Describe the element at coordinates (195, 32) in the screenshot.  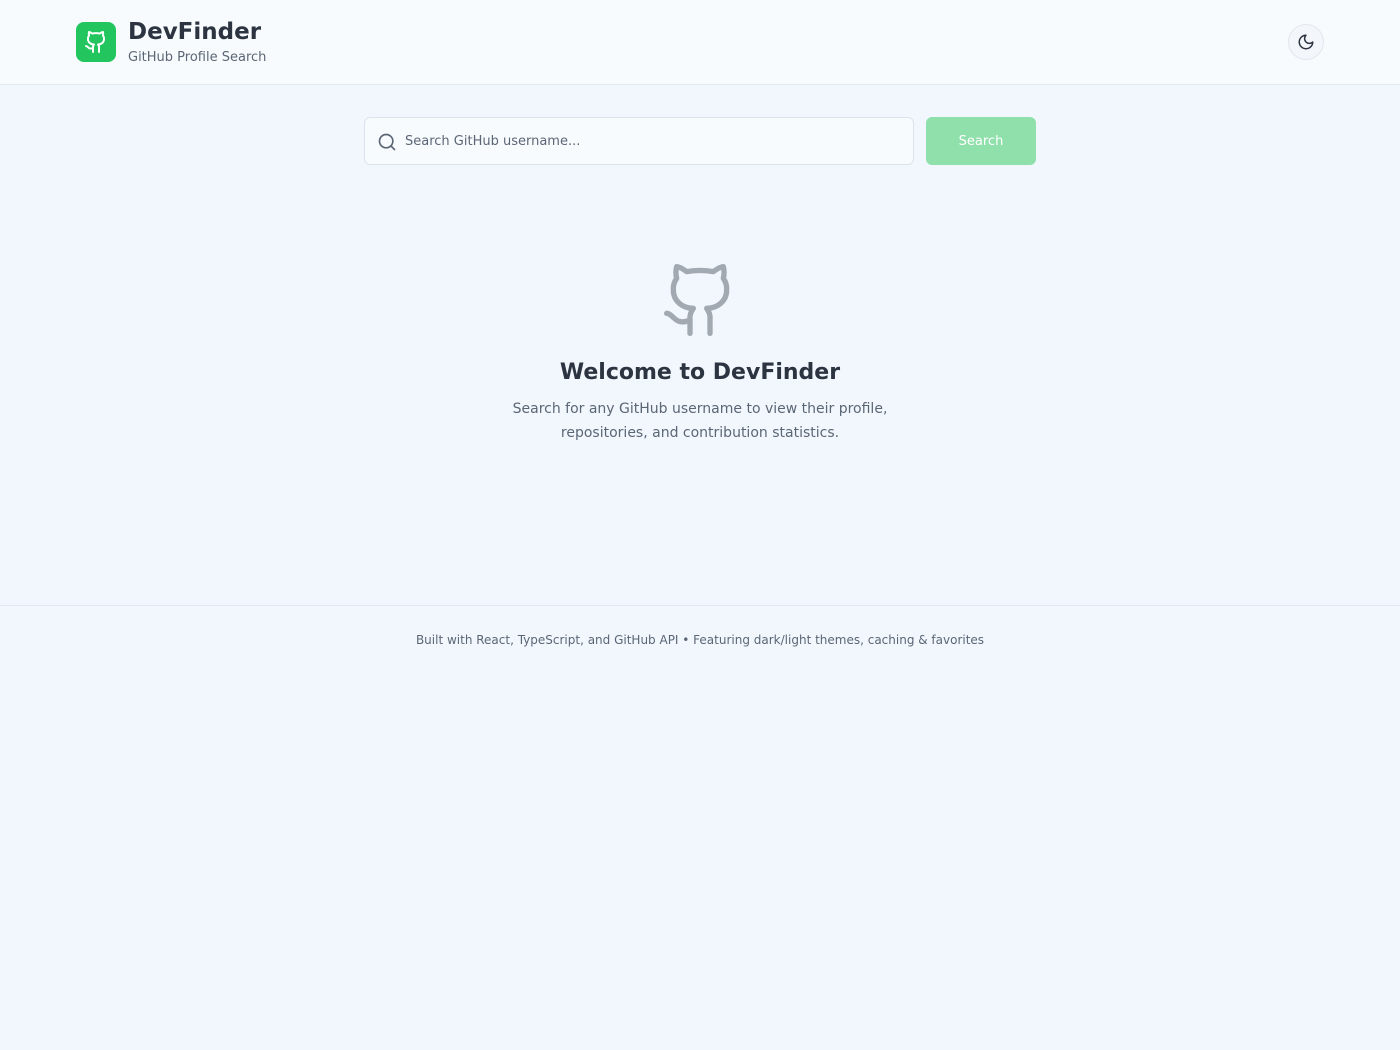
I see `app-title: DevFinder` at that location.